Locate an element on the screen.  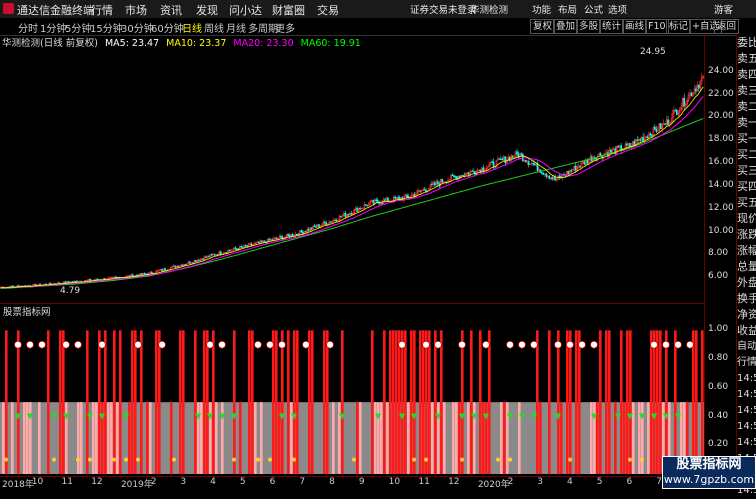
guest-label: 游客 is located at coordinates (723, 9).